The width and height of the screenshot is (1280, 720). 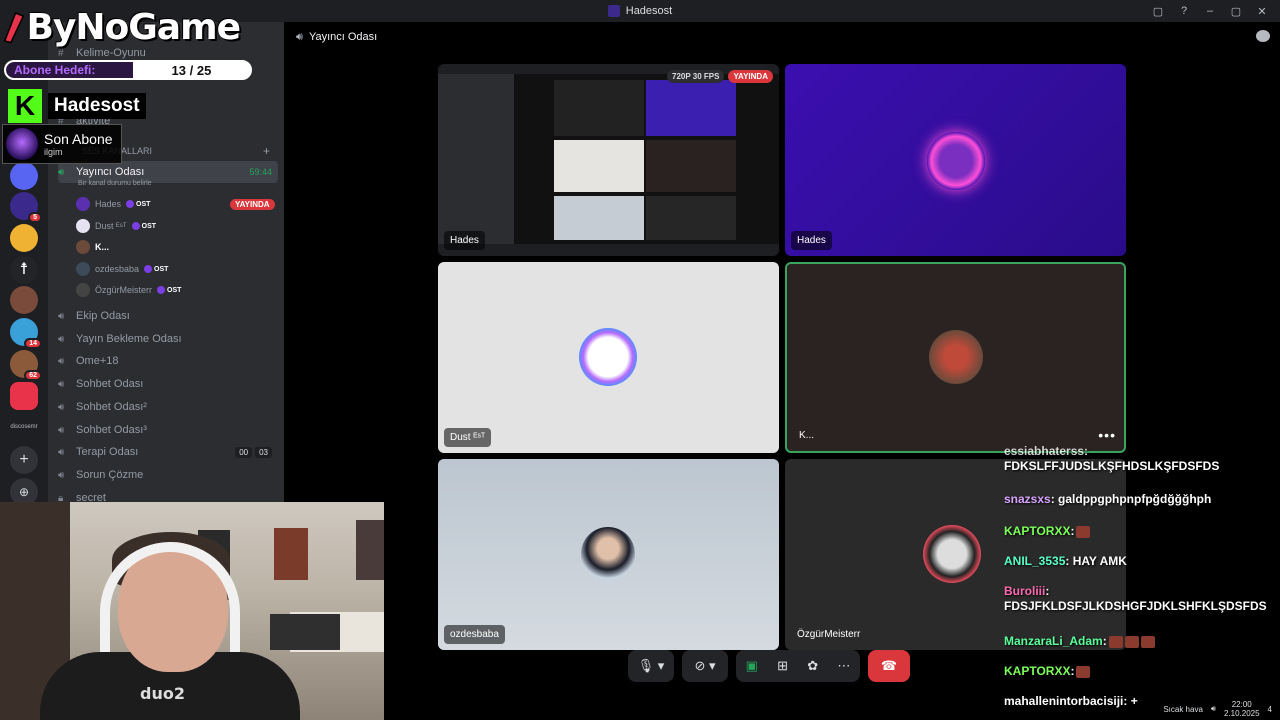 What do you see at coordinates (1263, 36) in the screenshot?
I see `chat-icon` at bounding box center [1263, 36].